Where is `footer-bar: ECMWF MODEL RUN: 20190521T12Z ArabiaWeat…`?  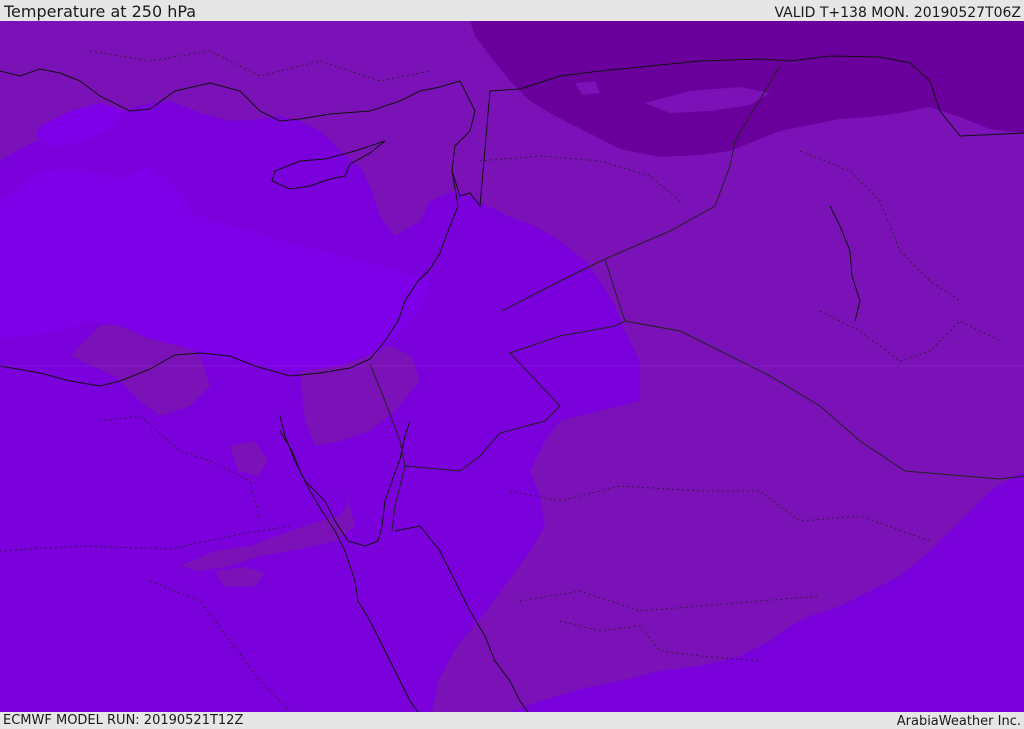
footer-bar: ECMWF MODEL RUN: 20190521T12Z ArabiaWeat… is located at coordinates (512, 720).